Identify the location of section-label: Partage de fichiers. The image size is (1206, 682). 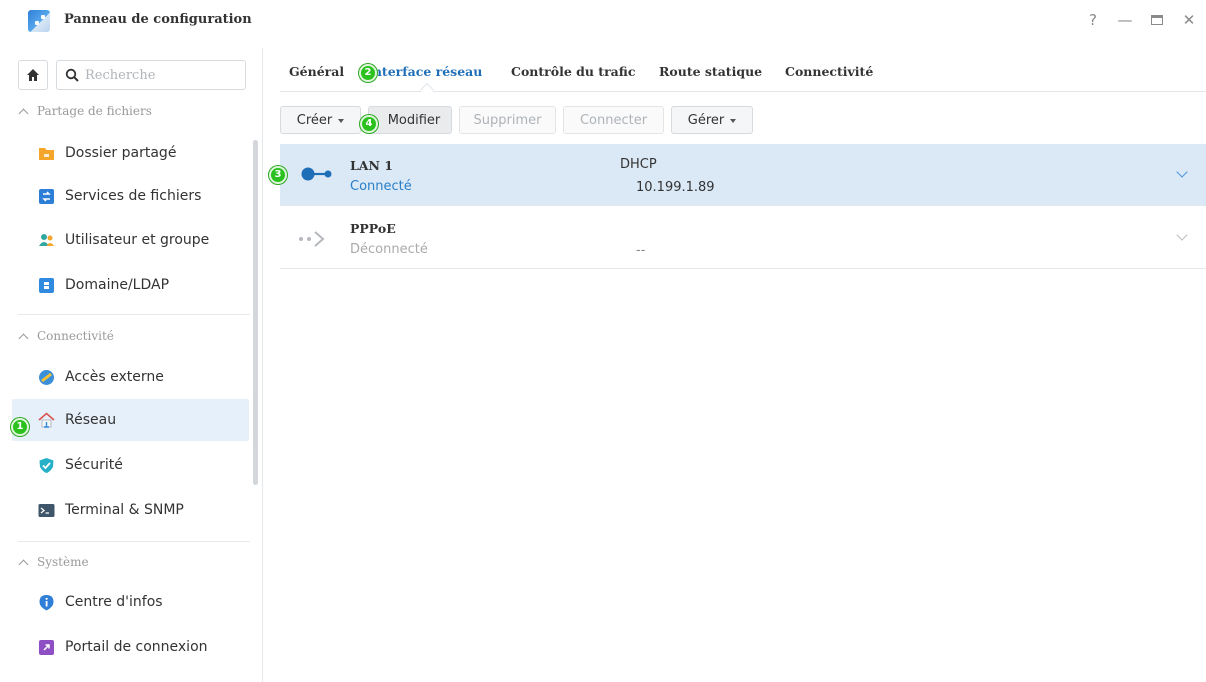
(94, 111).